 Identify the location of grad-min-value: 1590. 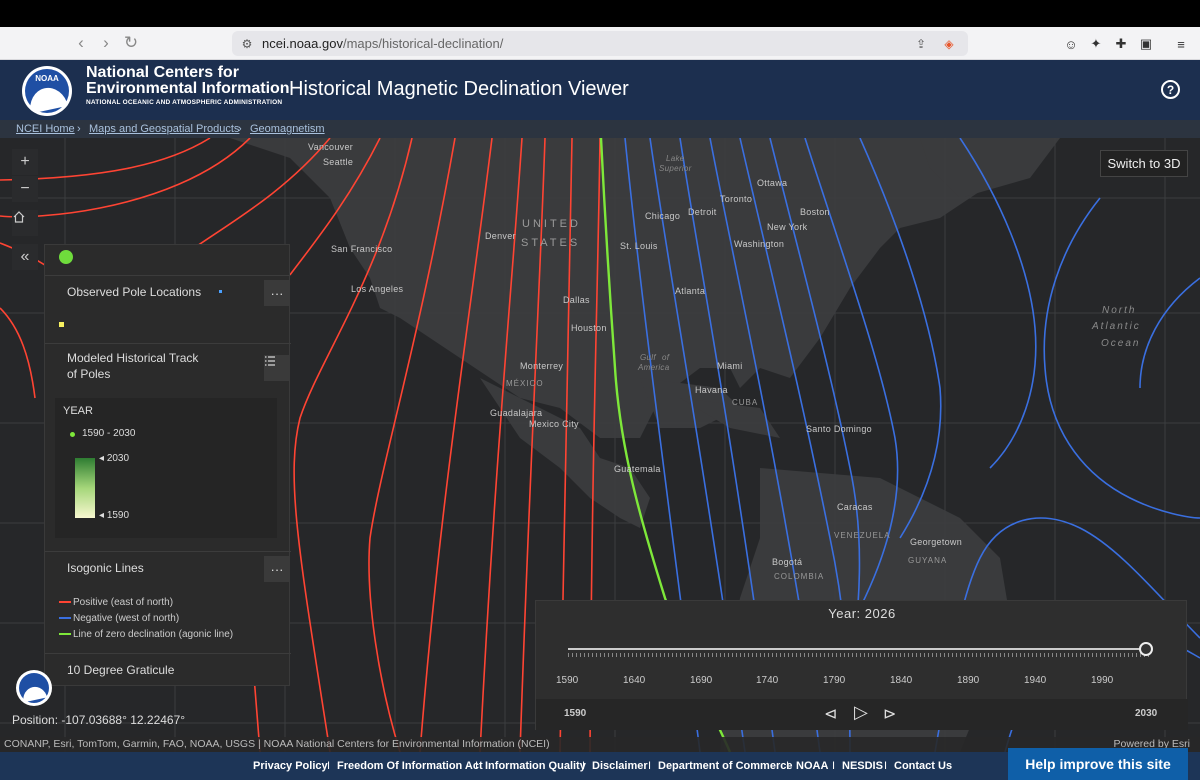
(118, 515).